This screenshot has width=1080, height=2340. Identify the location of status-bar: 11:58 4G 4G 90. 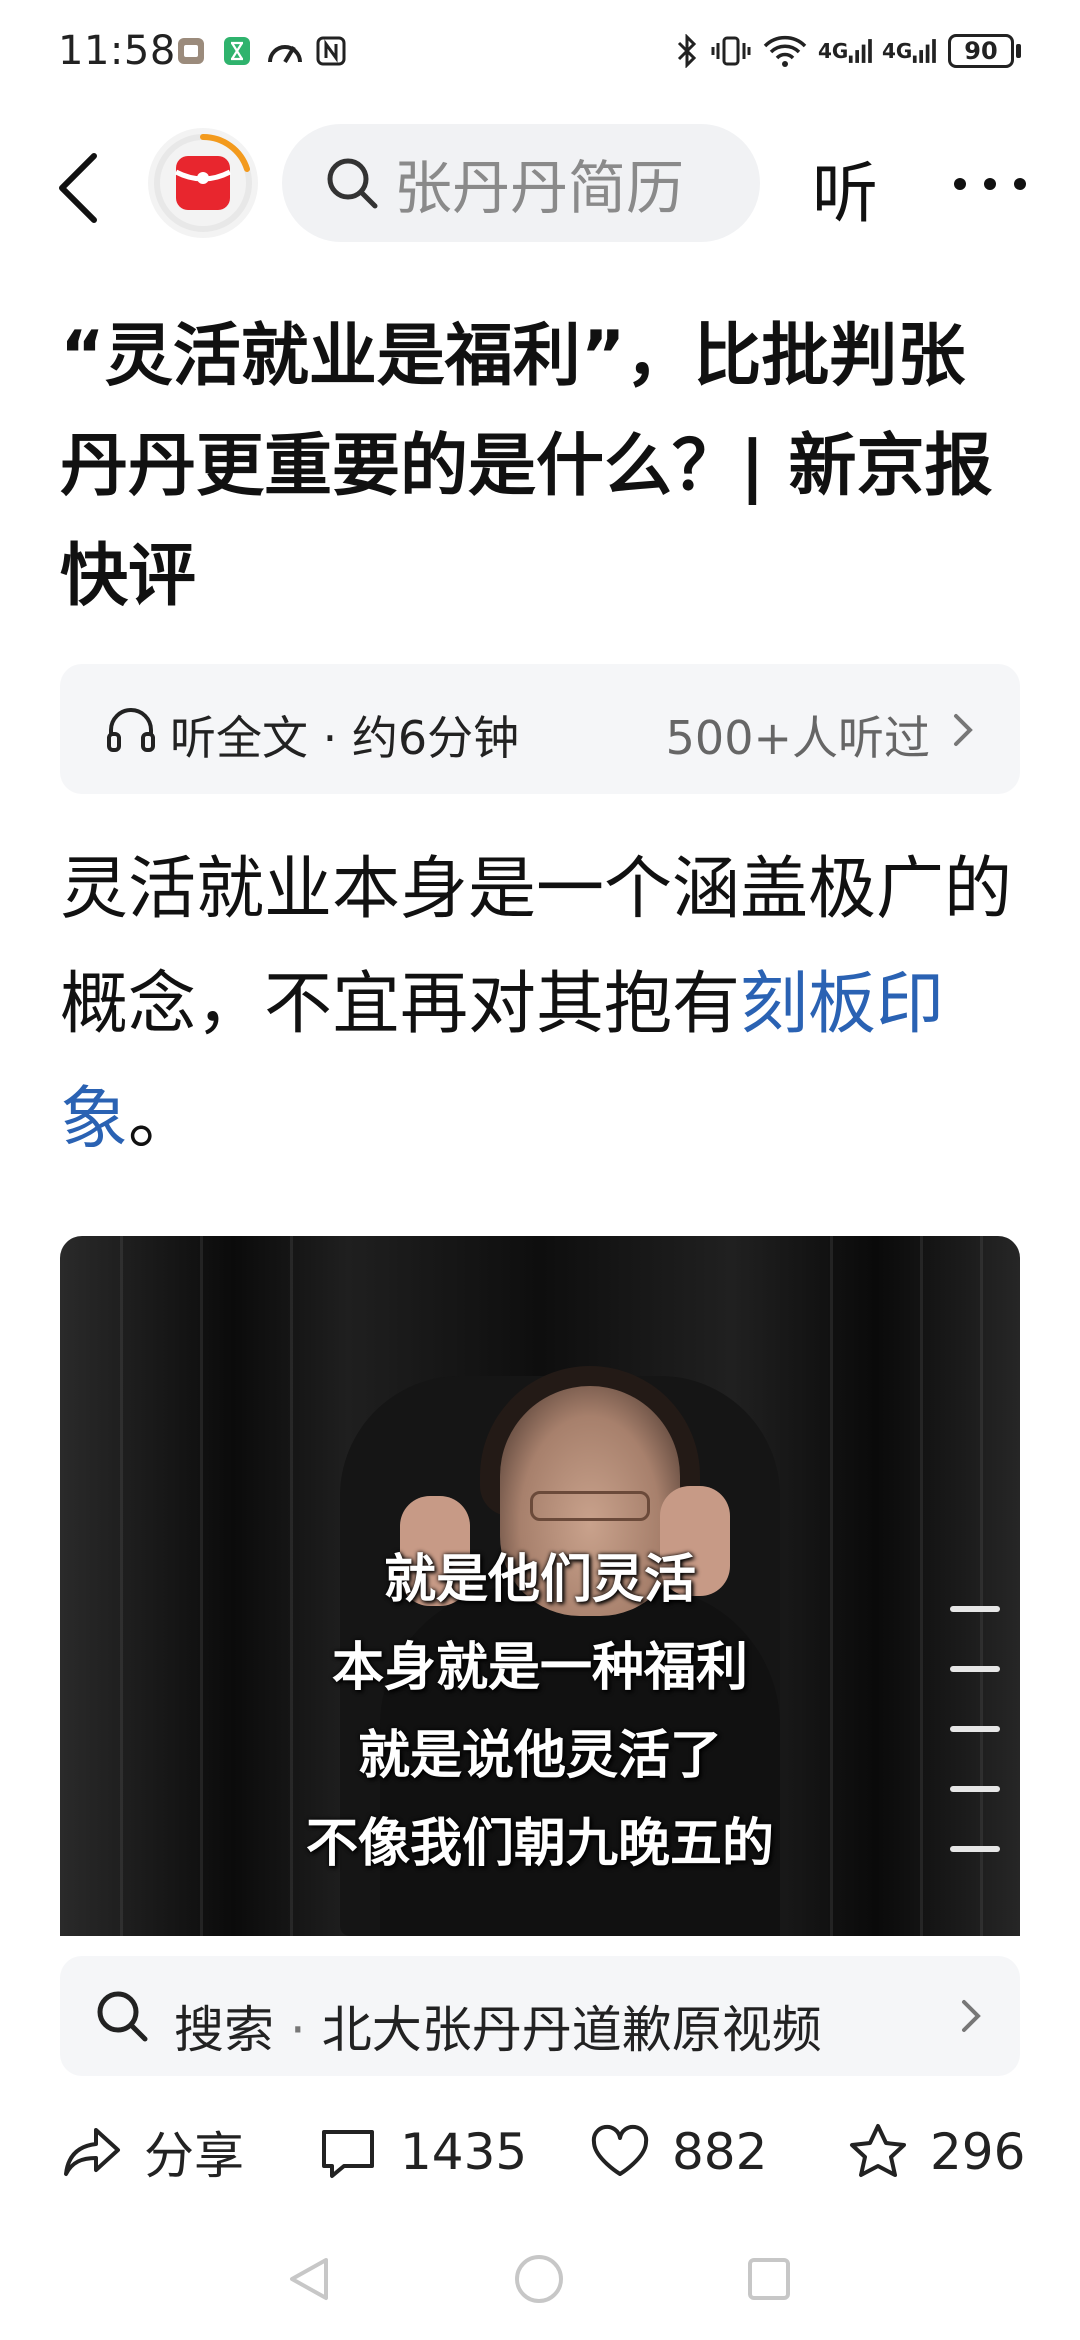
(540, 55).